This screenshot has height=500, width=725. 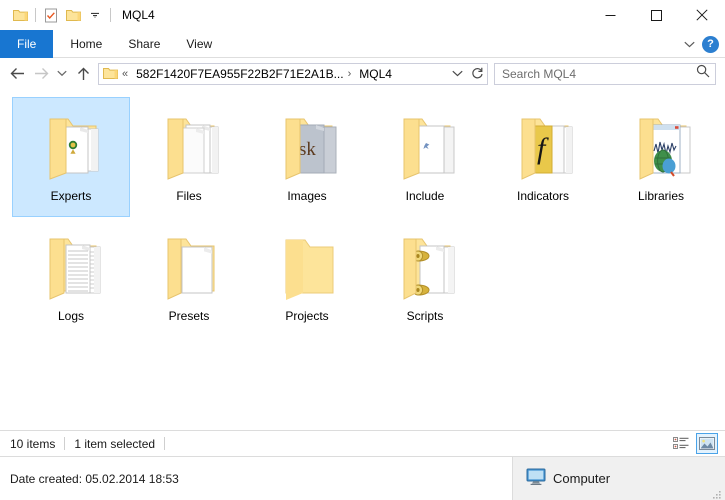 I want to click on list-item: Libraries, so click(x=661, y=157).